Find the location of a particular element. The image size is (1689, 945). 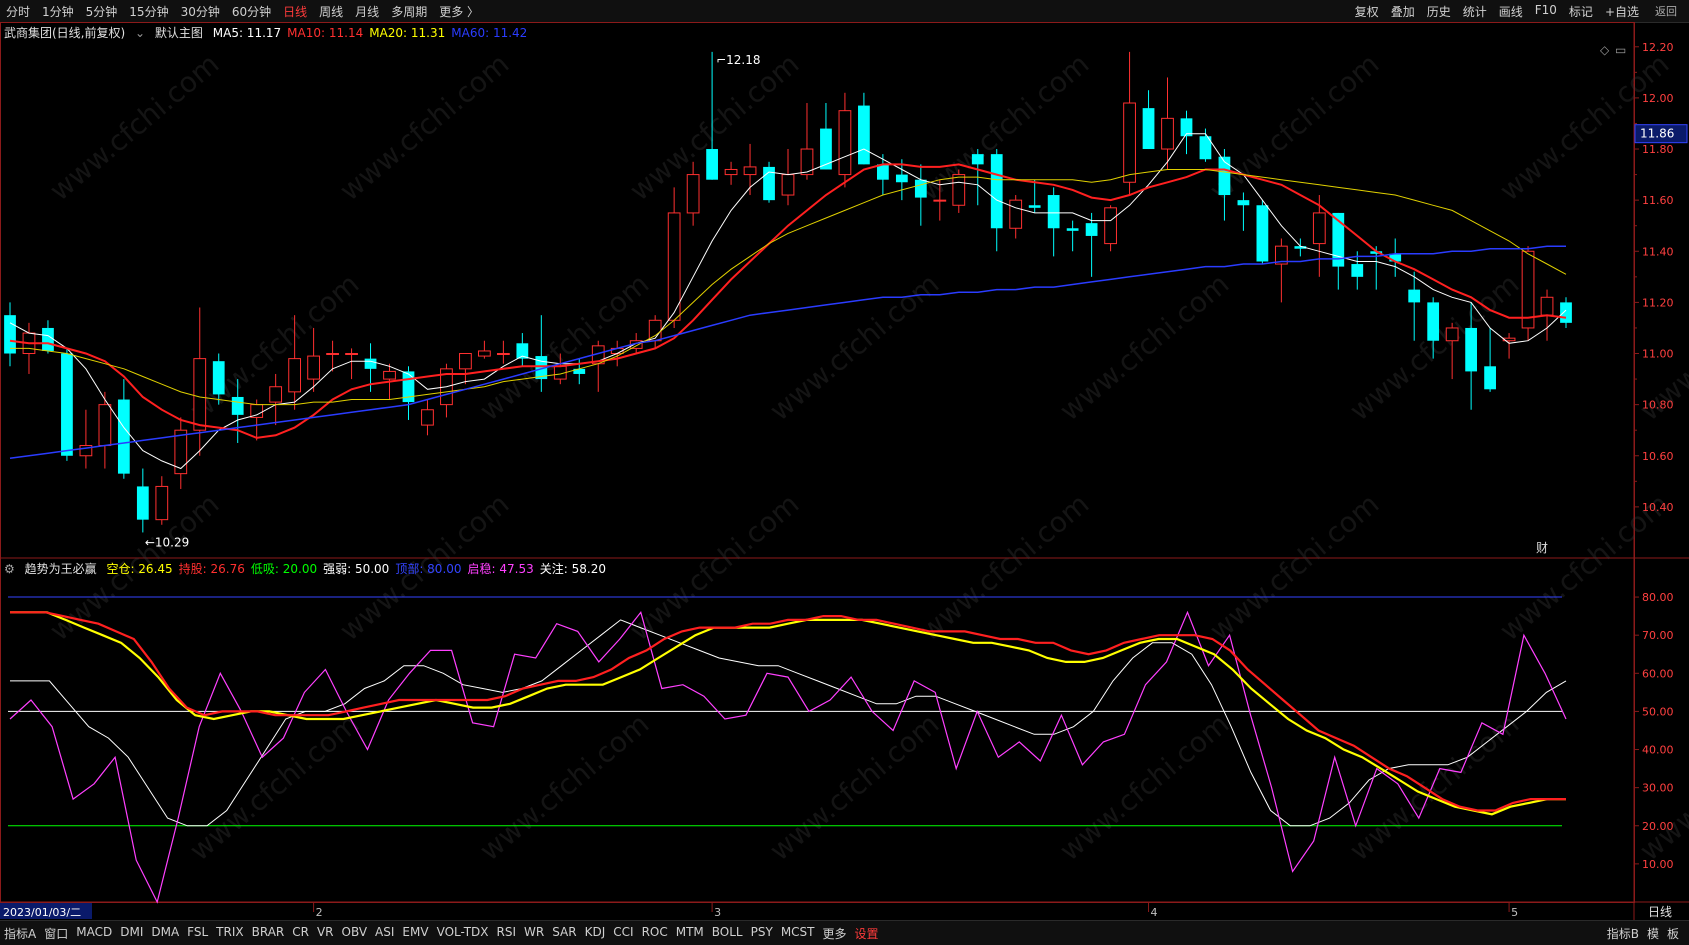

indicator-tab-12: EMV is located at coordinates (415, 933).